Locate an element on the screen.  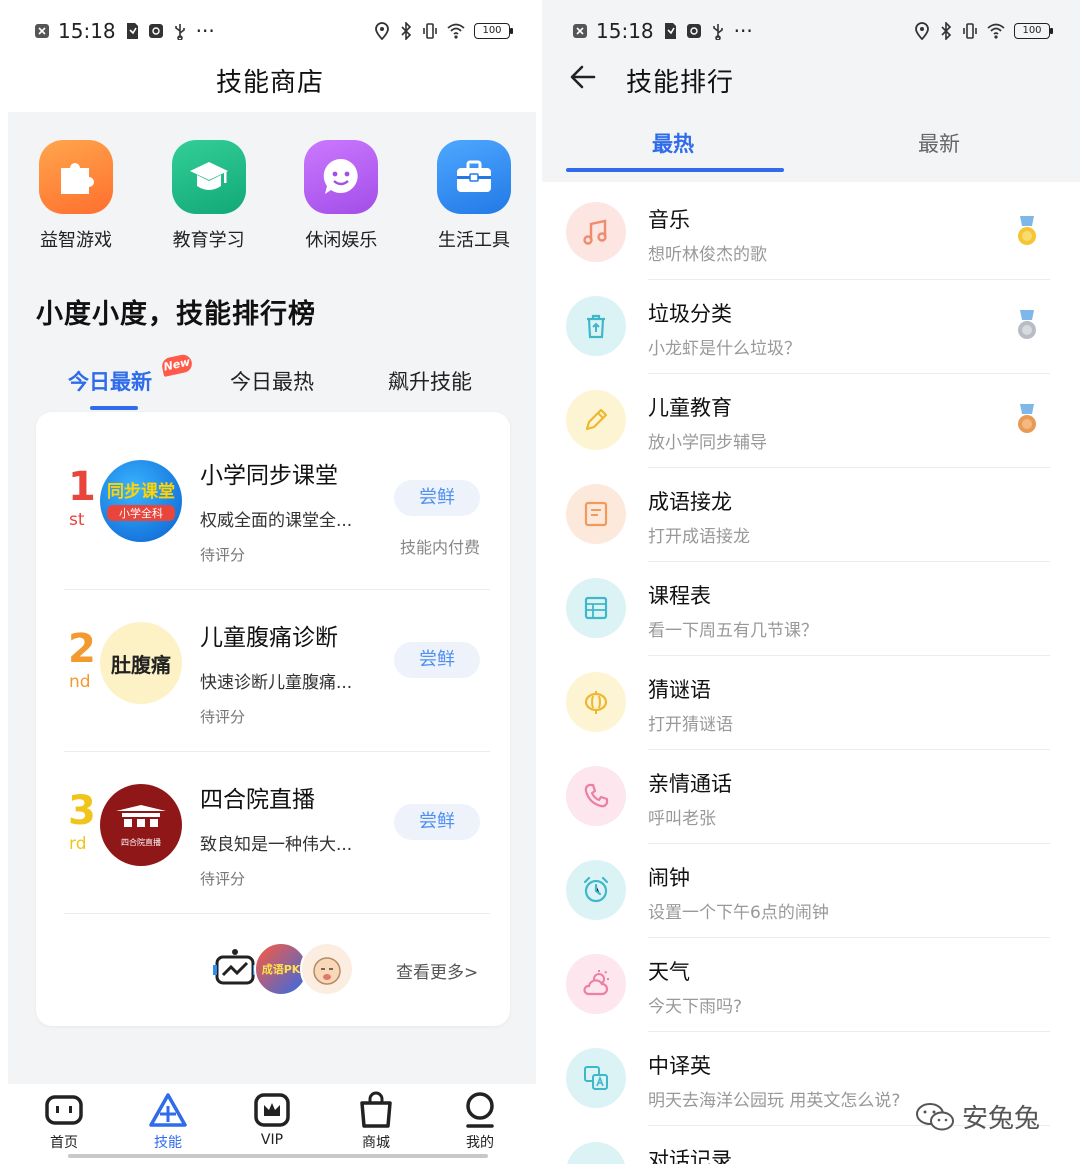
skill-example: 设置一个下午6点的闹钟 is located at coordinates (738, 913).